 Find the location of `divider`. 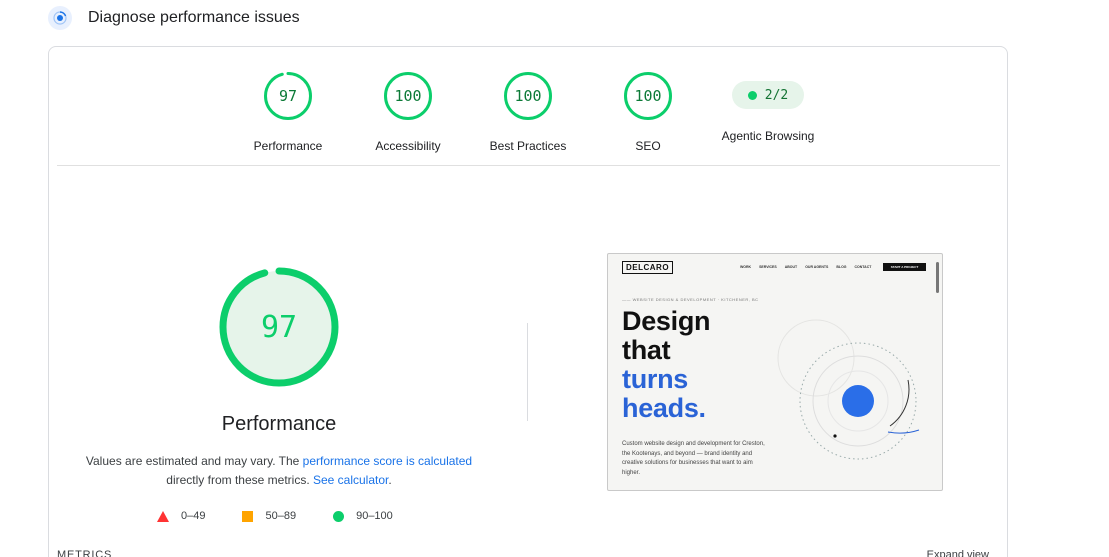

divider is located at coordinates (528, 165).